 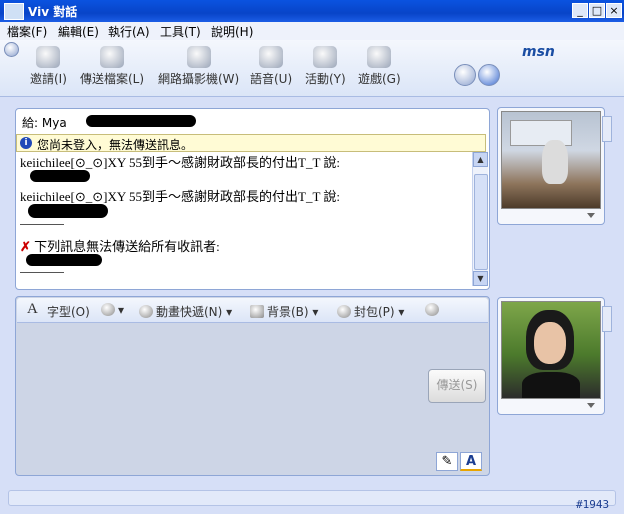 I want to click on activities-label: 活動(Y), so click(x=325, y=79).